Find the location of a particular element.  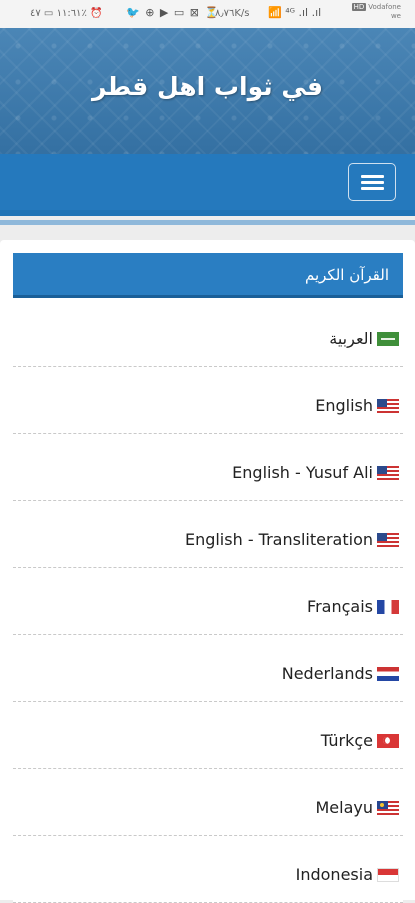

netherlands-flag-icon is located at coordinates (388, 673).